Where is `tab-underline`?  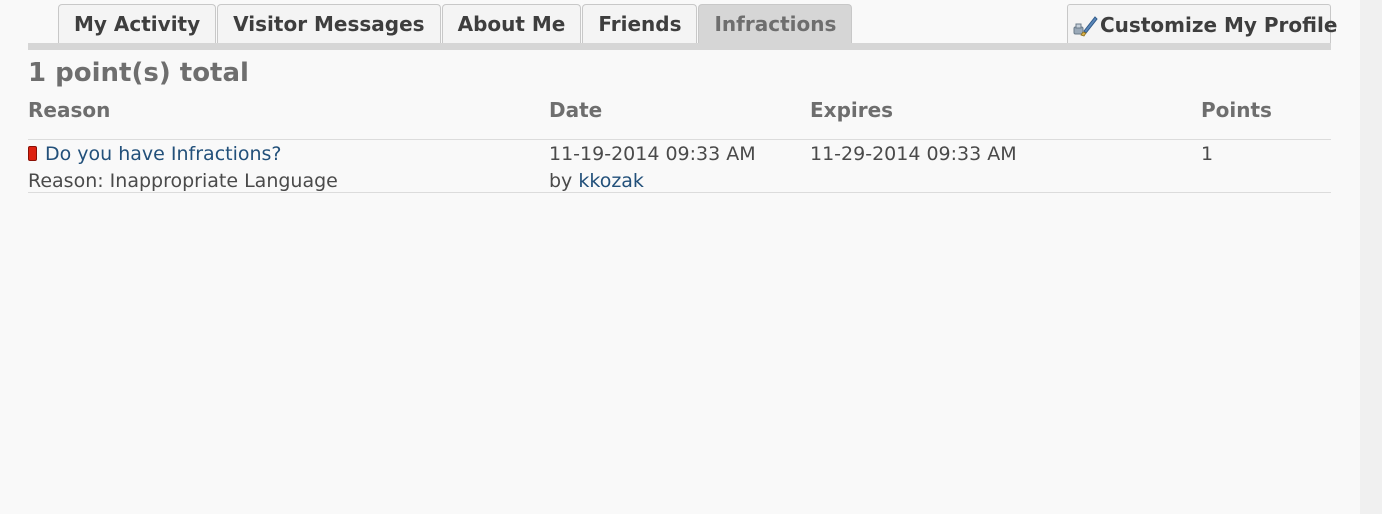 tab-underline is located at coordinates (679, 46).